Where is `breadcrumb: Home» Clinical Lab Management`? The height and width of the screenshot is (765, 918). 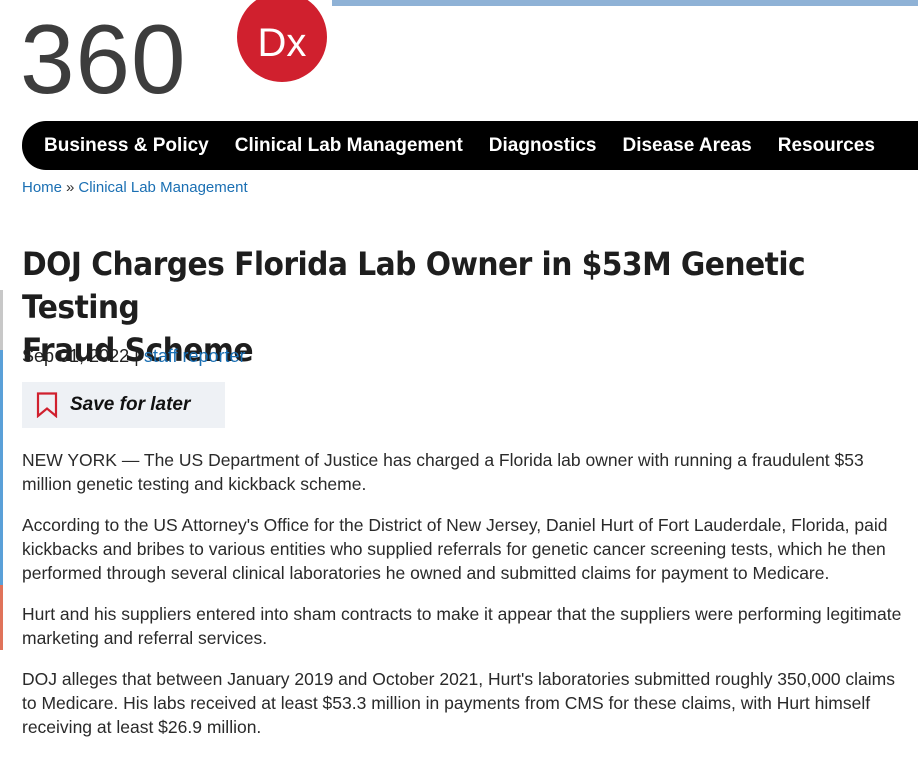 breadcrumb: Home» Clinical Lab Management is located at coordinates (135, 187).